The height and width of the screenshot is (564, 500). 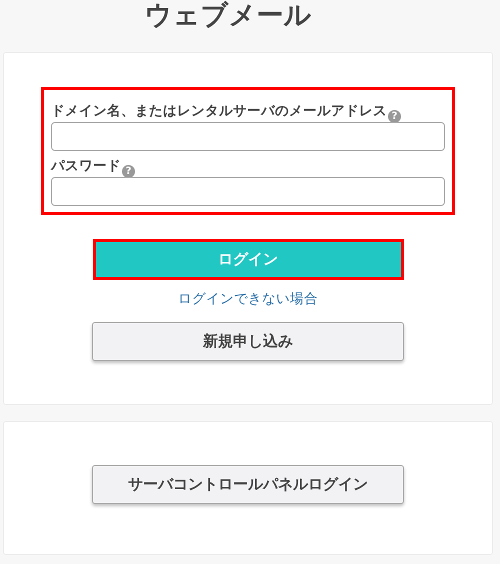 What do you see at coordinates (248, 341) in the screenshot?
I see `signup-button: 新規申し込み` at bounding box center [248, 341].